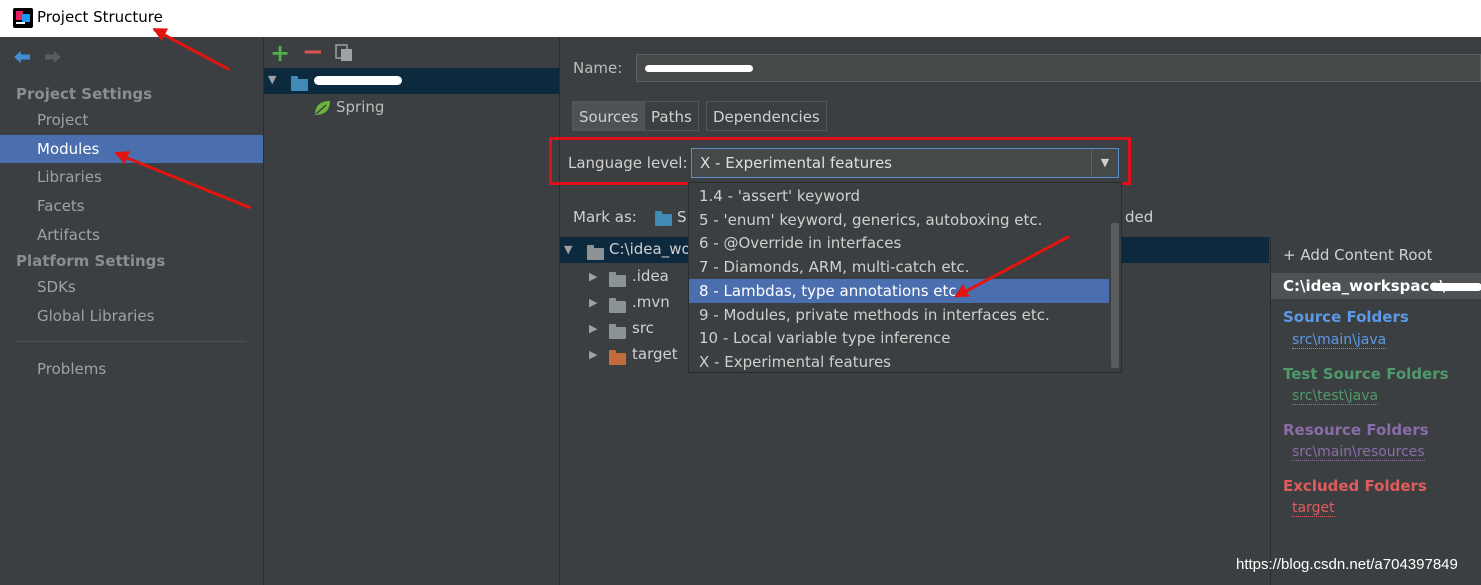 This screenshot has width=1481, height=585. What do you see at coordinates (280, 53) in the screenshot?
I see `add-icon: +` at bounding box center [280, 53].